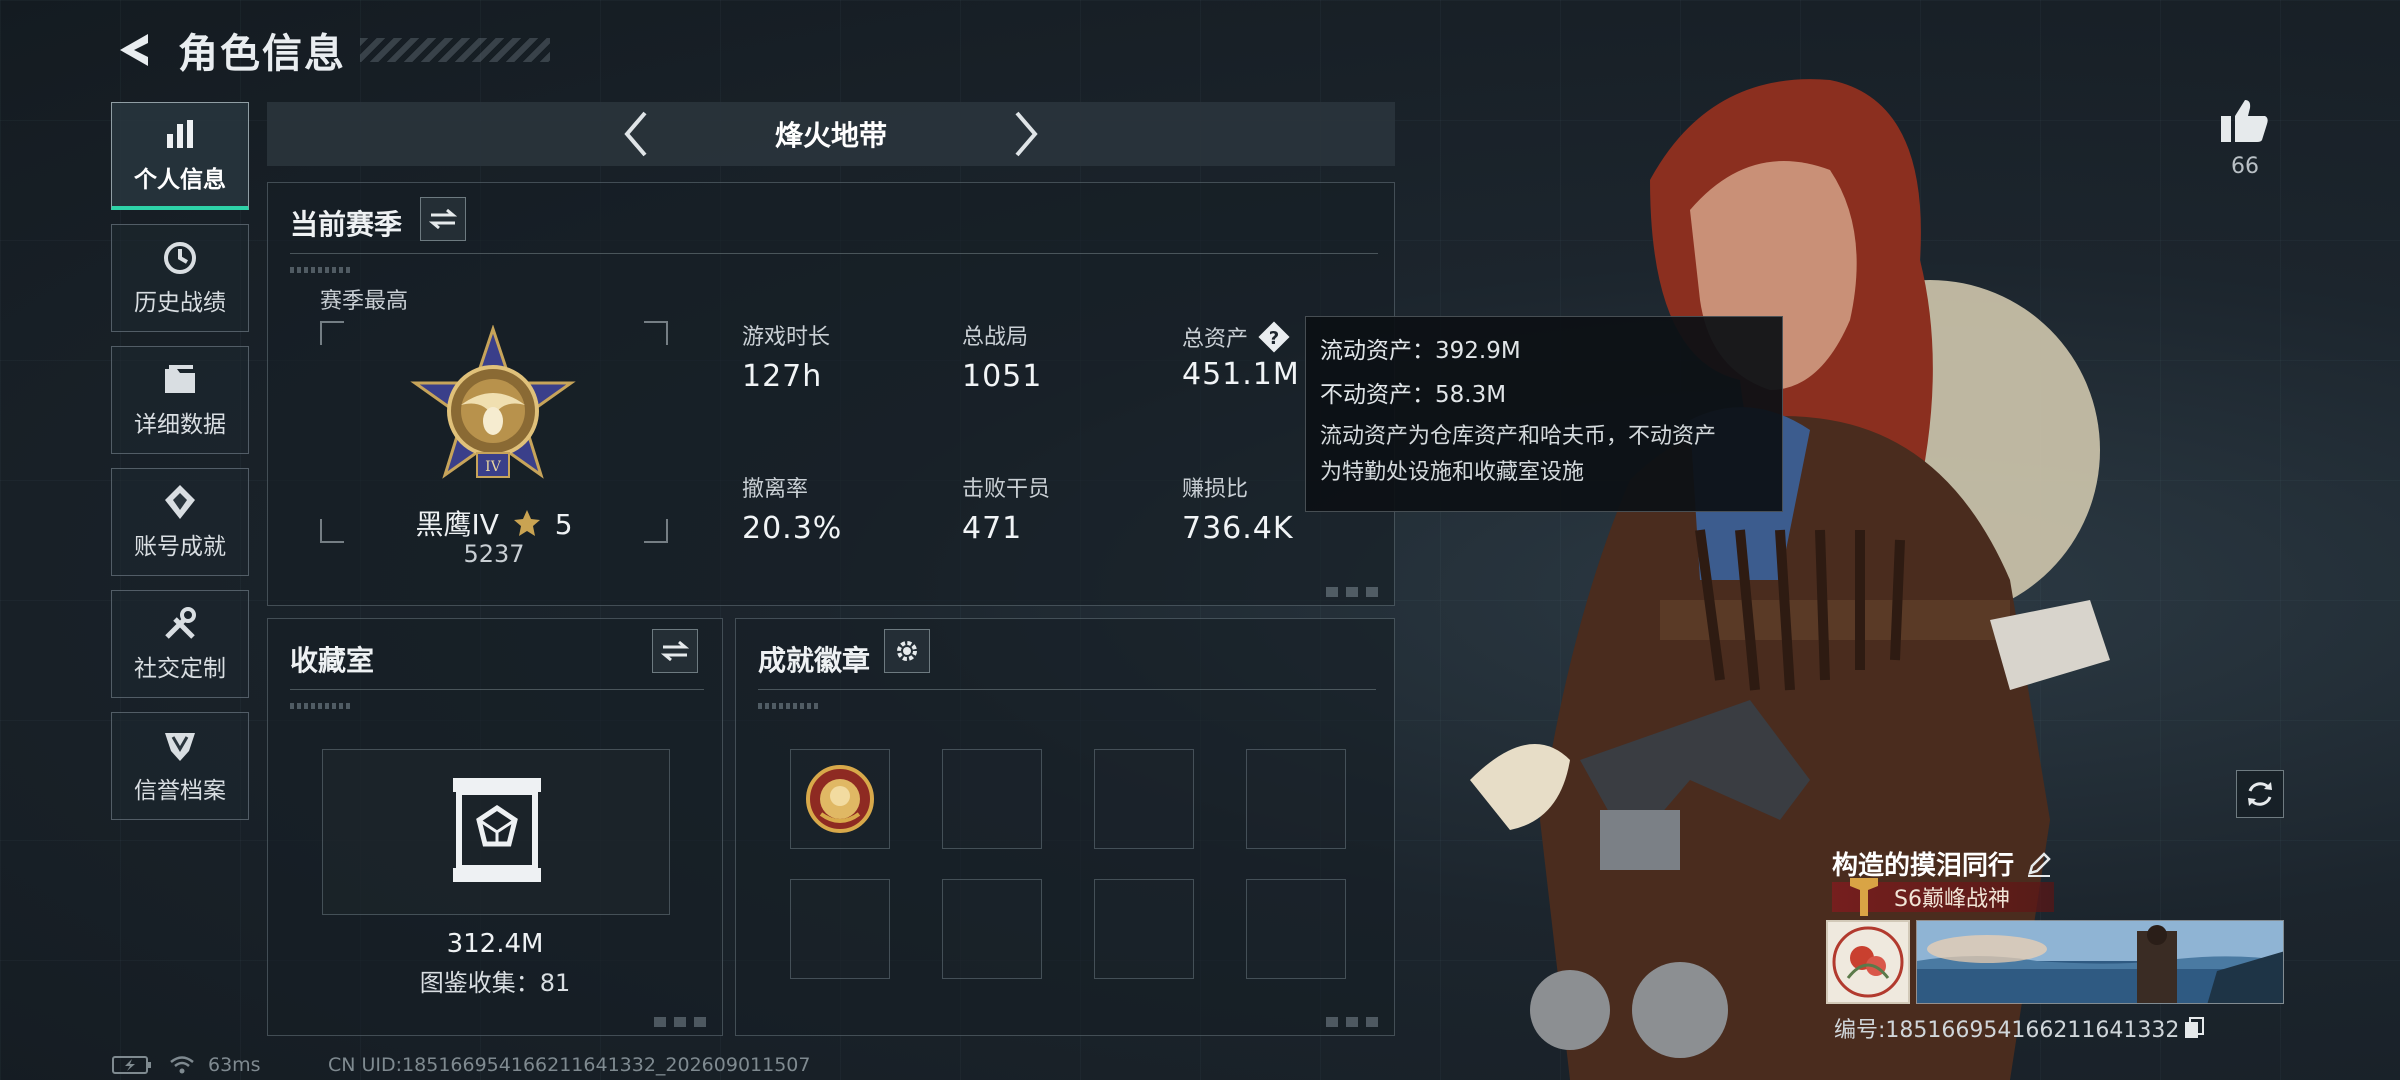 This screenshot has width=2400, height=1080. I want to click on mode-switcher: 烽火地带, so click(831, 134).